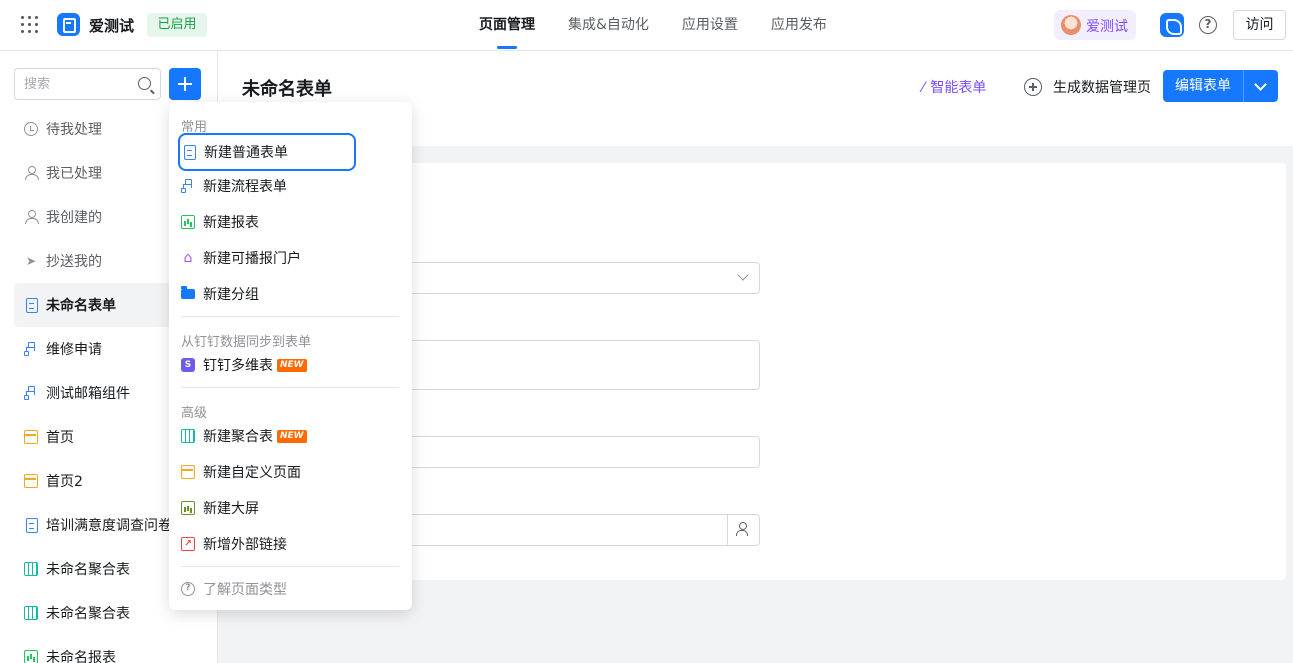 This screenshot has width=1293, height=663. Describe the element at coordinates (577, 365) in the screenshot. I see `textarea-field` at that location.